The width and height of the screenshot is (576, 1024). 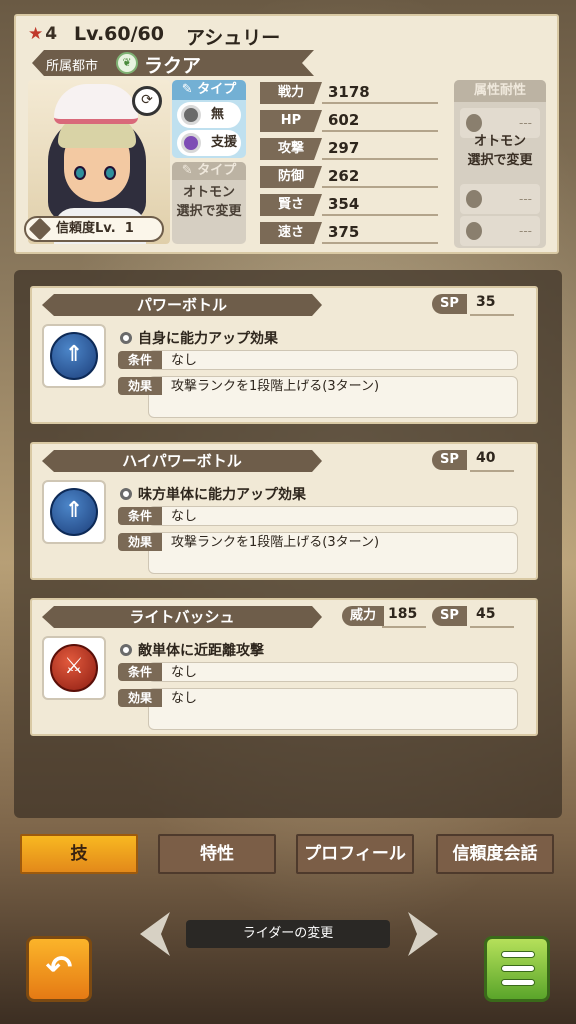 I want to click on stat-row: 戦力 3178, so click(x=345, y=93).